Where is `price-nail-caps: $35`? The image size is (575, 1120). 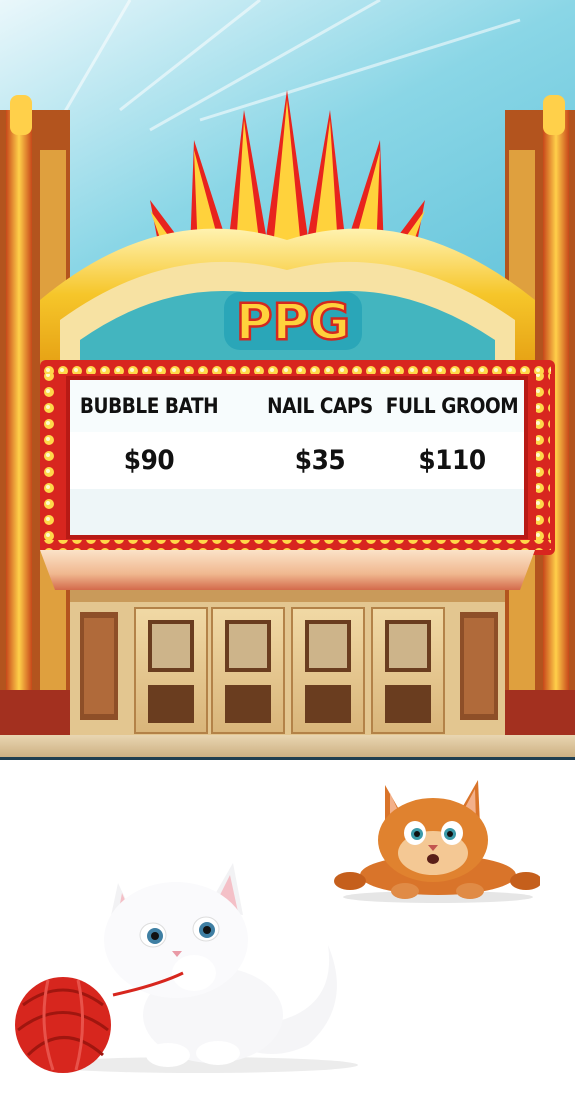 price-nail-caps: $35 is located at coordinates (320, 460).